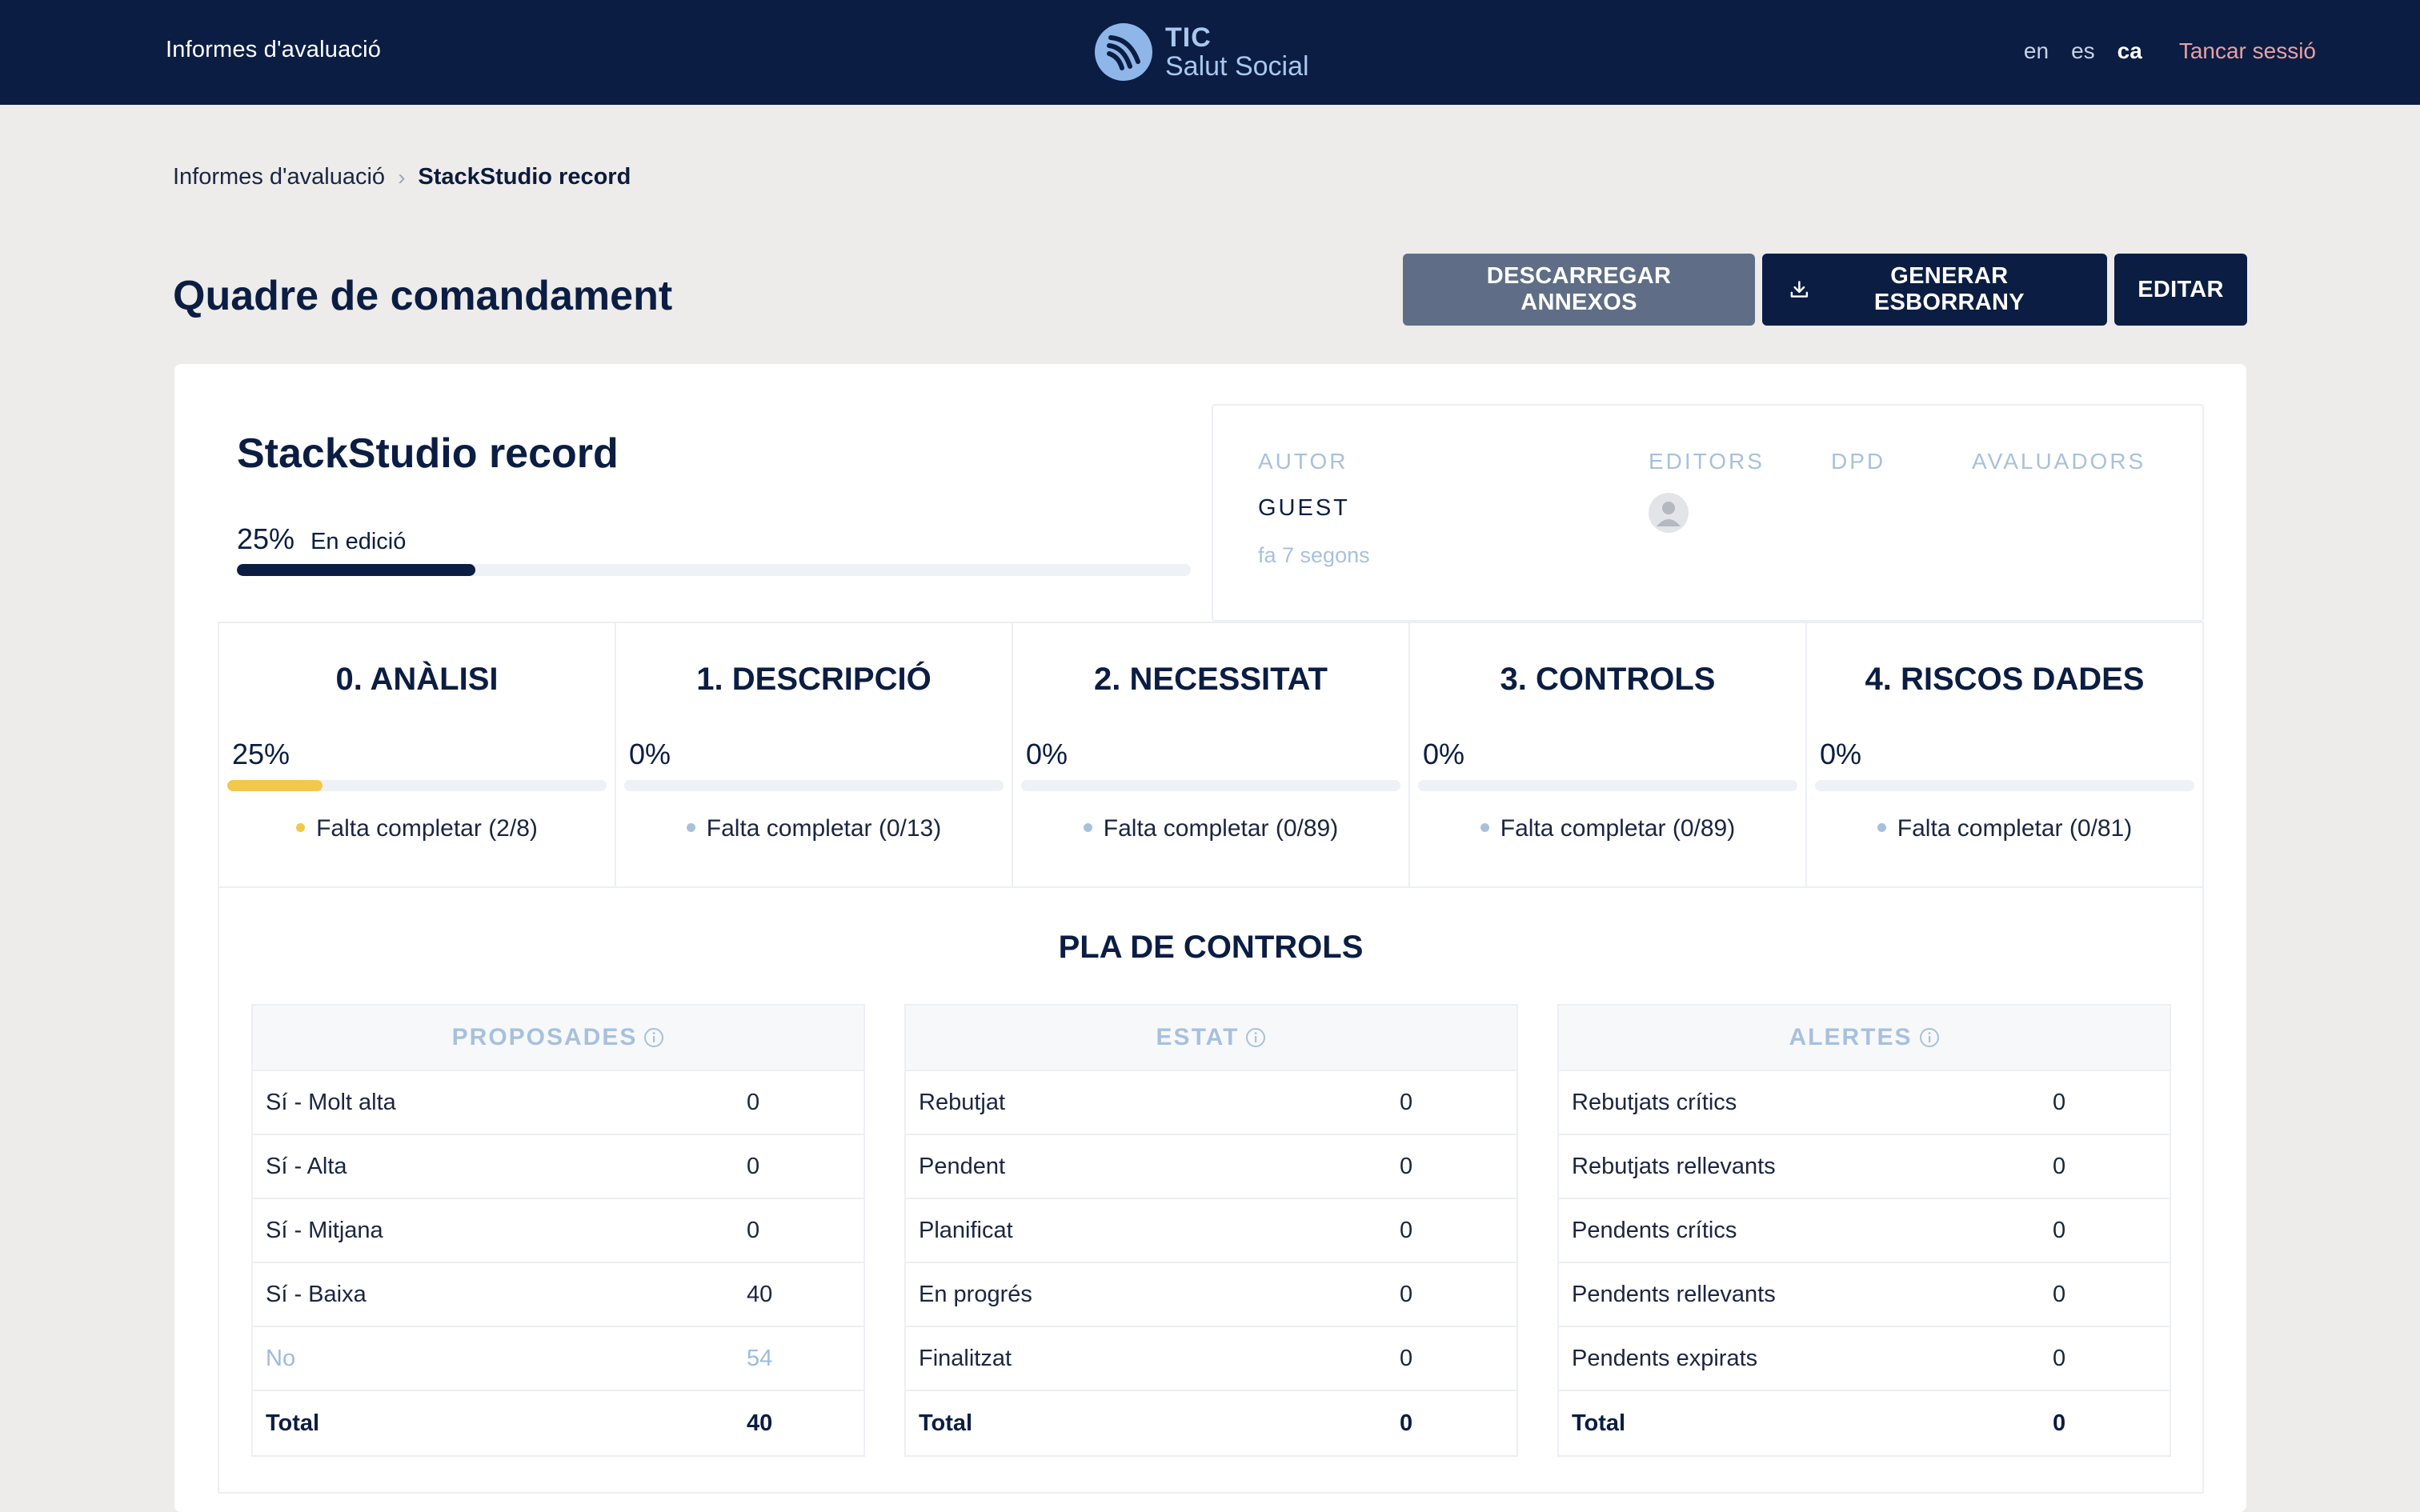 The height and width of the screenshot is (1512, 2420). I want to click on table-row: Sí - Molt alta 0, so click(558, 1103).